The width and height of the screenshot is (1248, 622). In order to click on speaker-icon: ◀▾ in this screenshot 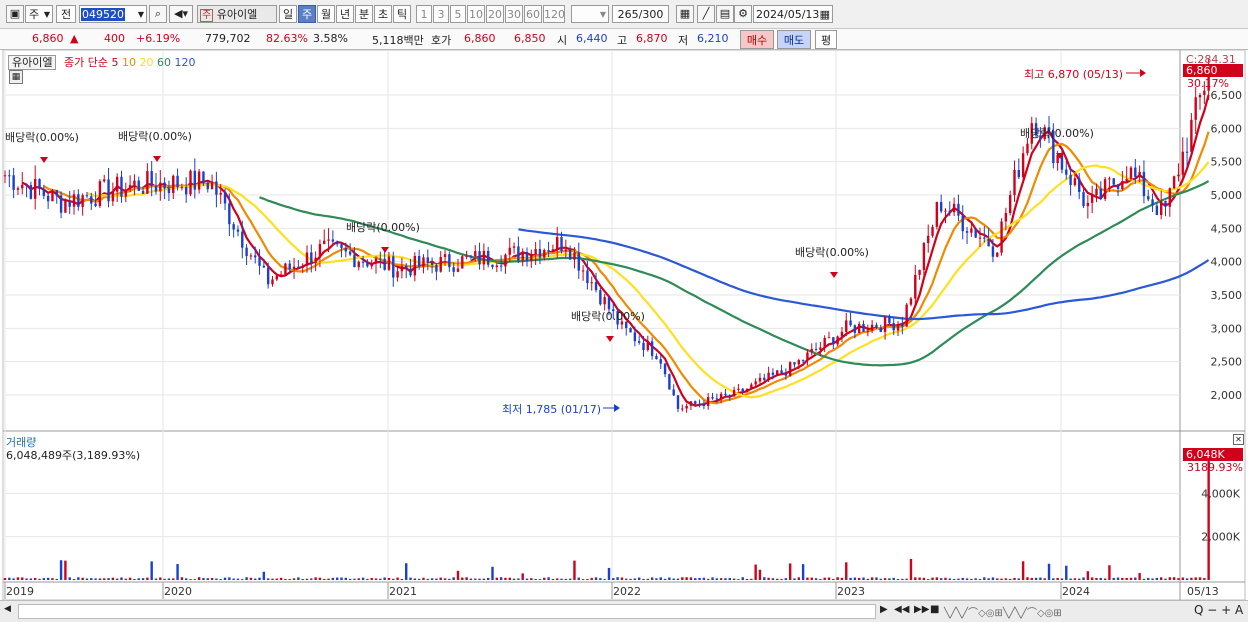, I will do `click(181, 14)`.